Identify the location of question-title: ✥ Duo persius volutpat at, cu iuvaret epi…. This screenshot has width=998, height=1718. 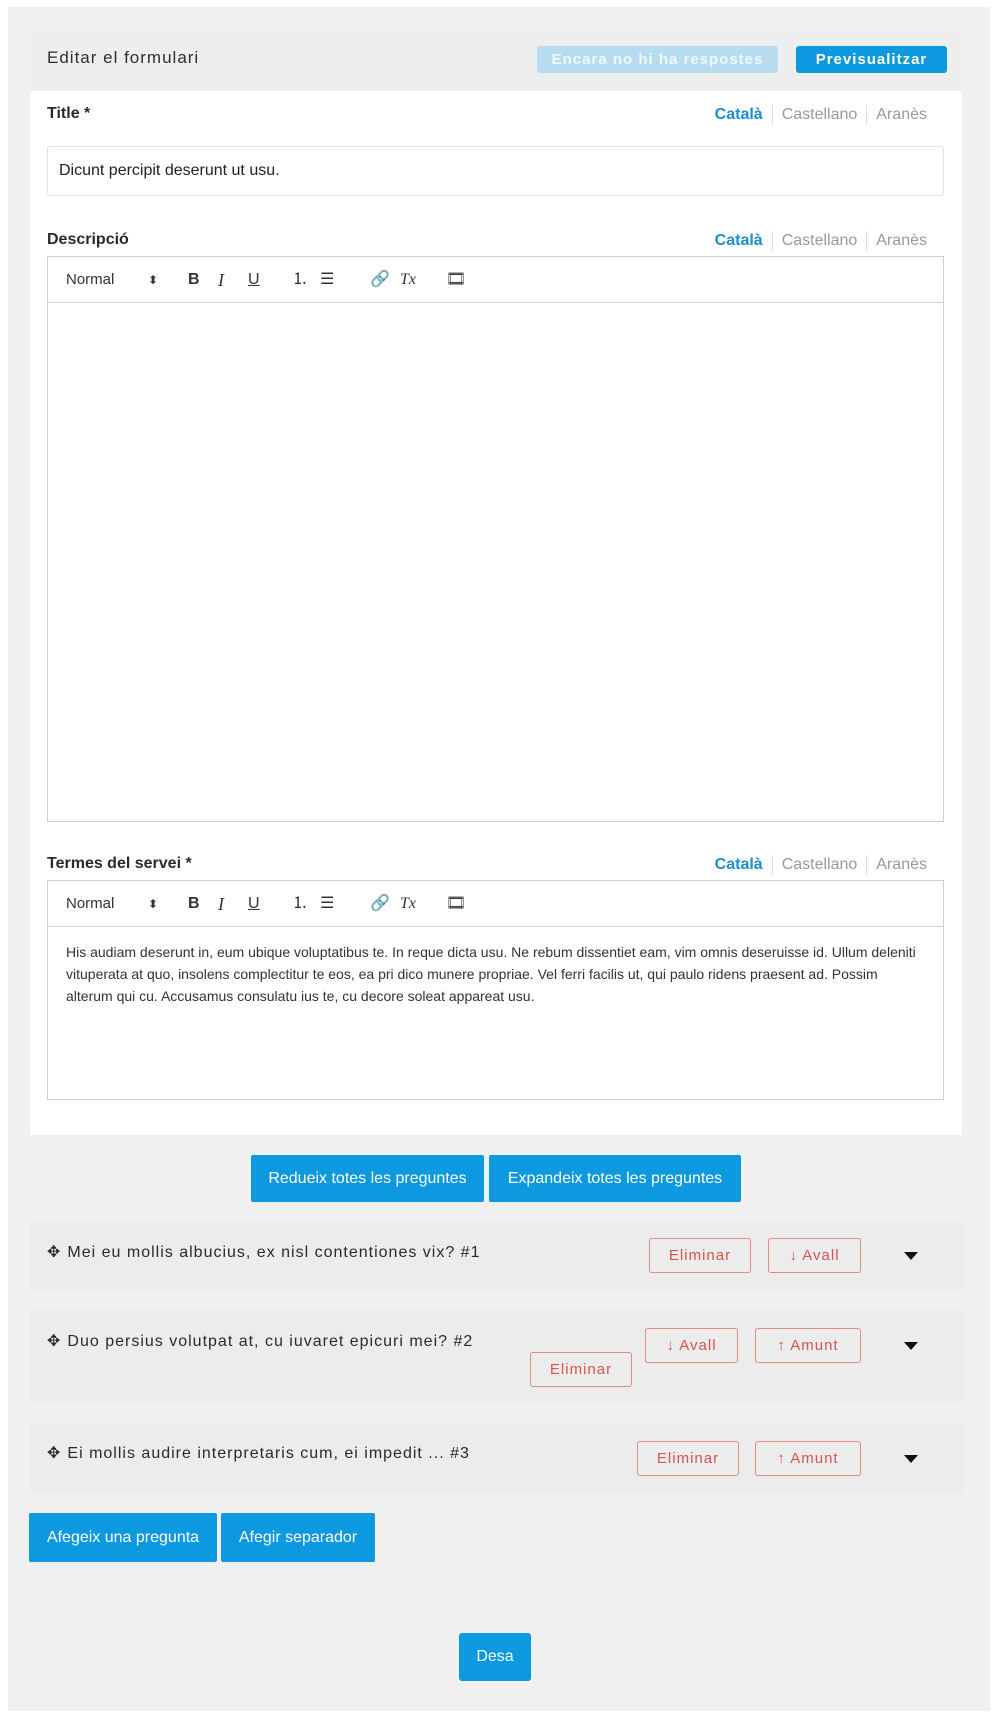
(260, 1341).